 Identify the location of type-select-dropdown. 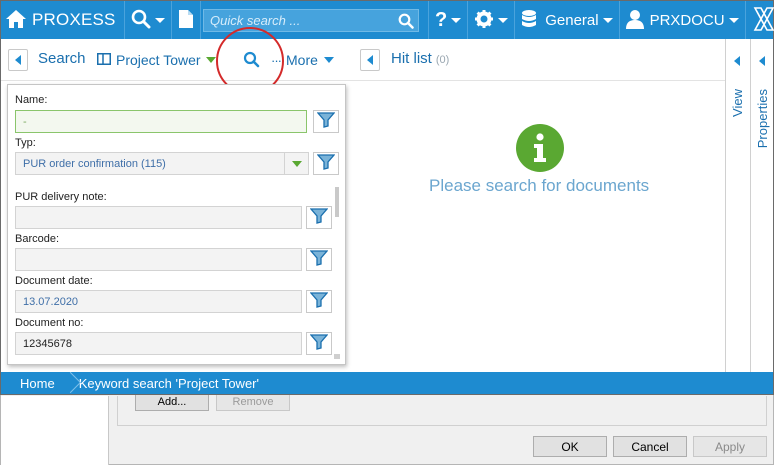
(297, 163).